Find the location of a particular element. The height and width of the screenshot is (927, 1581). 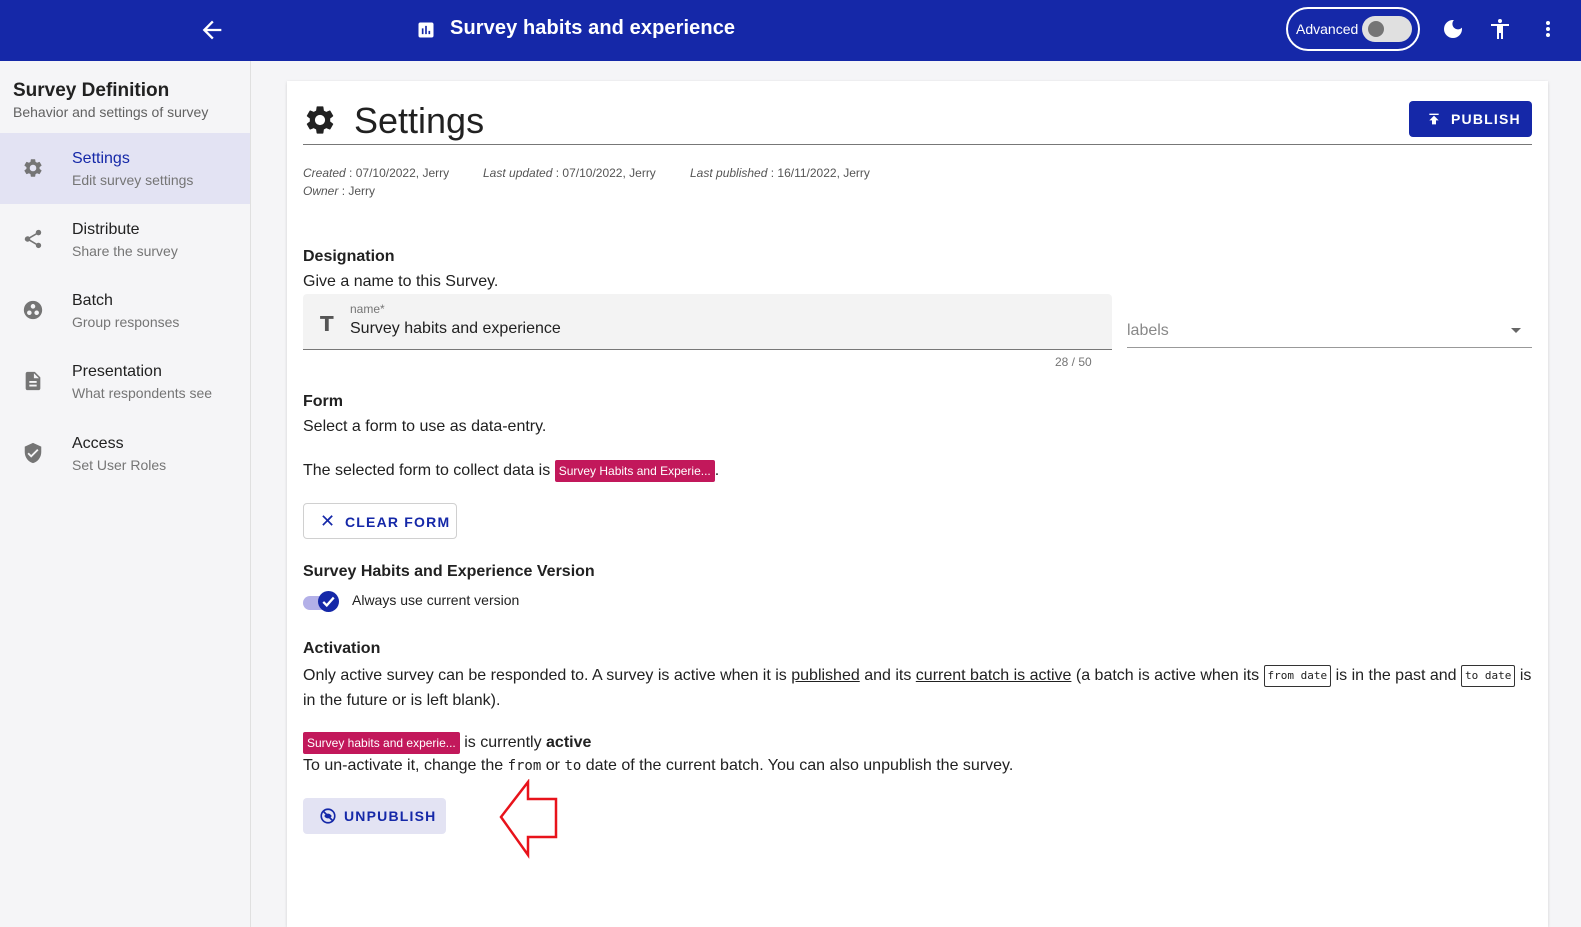

name-field-label: name* is located at coordinates (367, 309).